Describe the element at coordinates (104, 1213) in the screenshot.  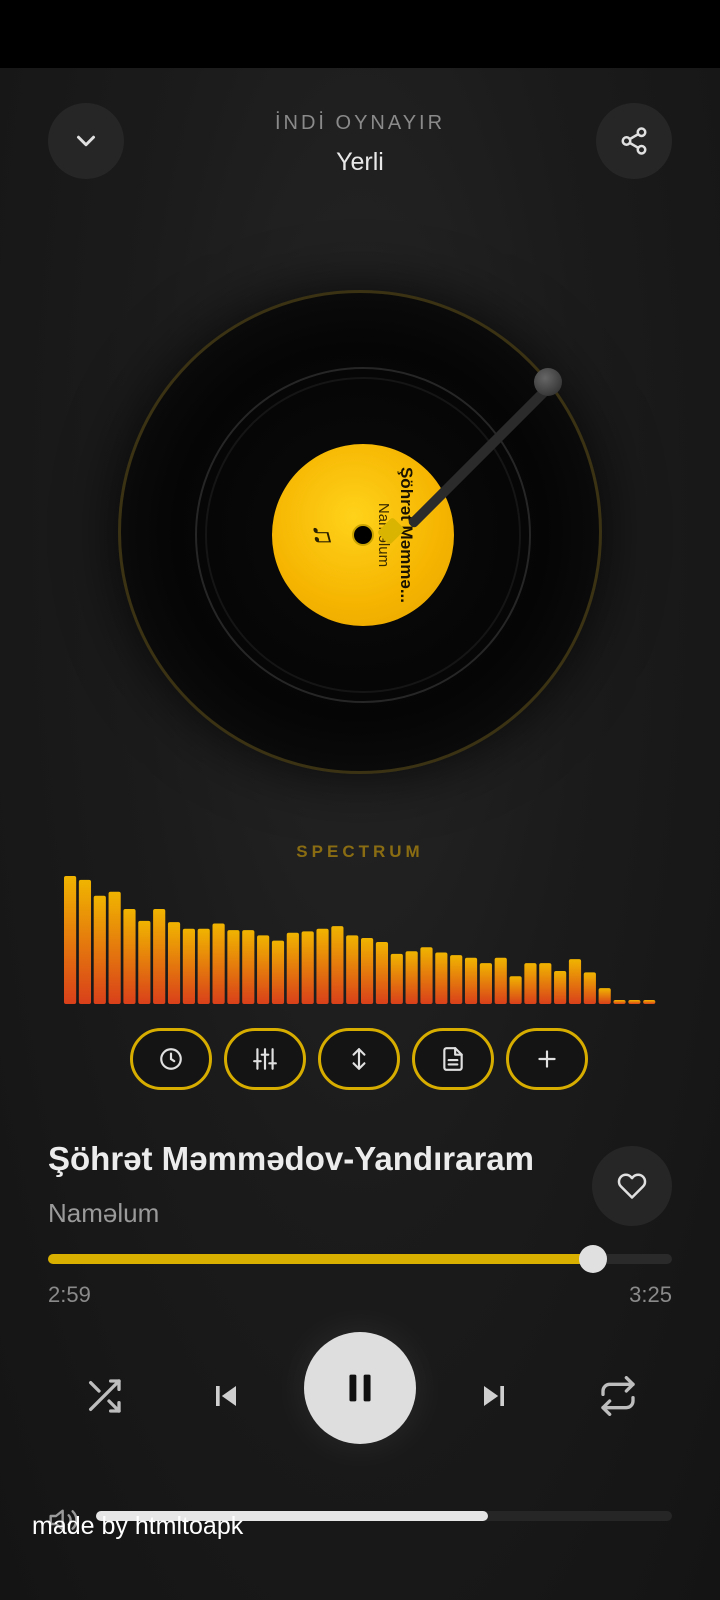
I see `track-artist: Naməlum` at that location.